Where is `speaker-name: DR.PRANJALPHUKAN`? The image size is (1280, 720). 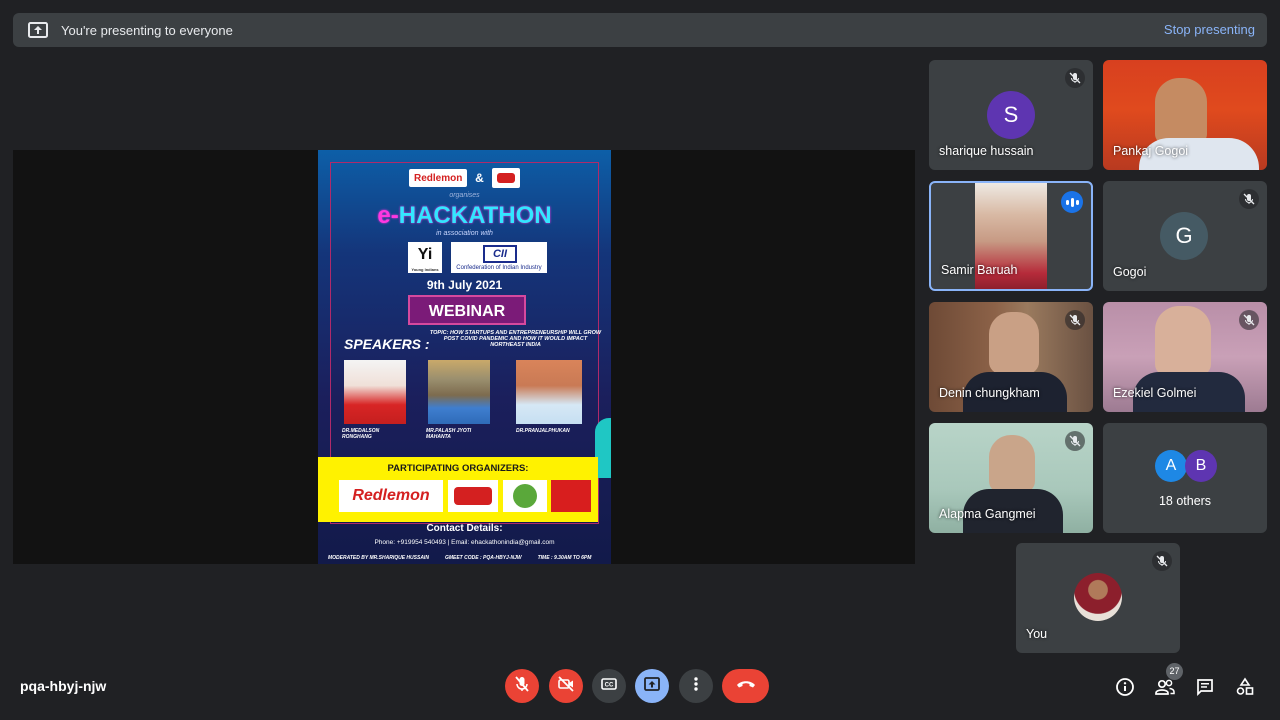
speaker-name: DR.PRANJALPHUKAN is located at coordinates (543, 431).